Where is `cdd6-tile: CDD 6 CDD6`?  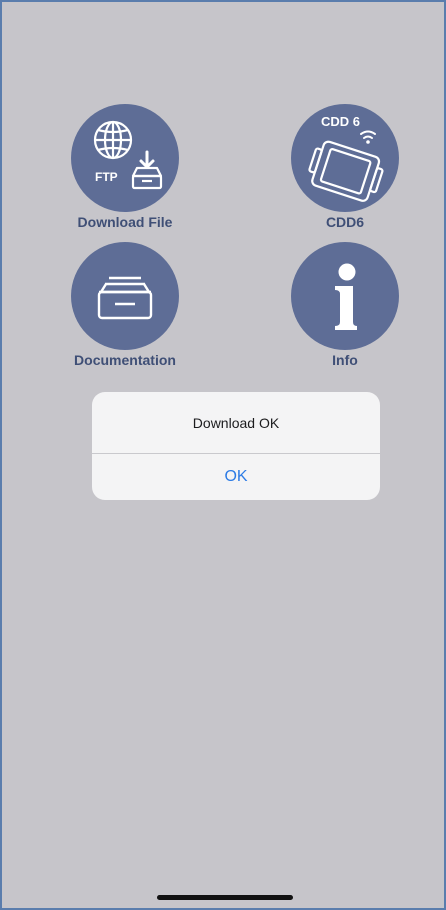 cdd6-tile: CDD 6 CDD6 is located at coordinates (345, 167).